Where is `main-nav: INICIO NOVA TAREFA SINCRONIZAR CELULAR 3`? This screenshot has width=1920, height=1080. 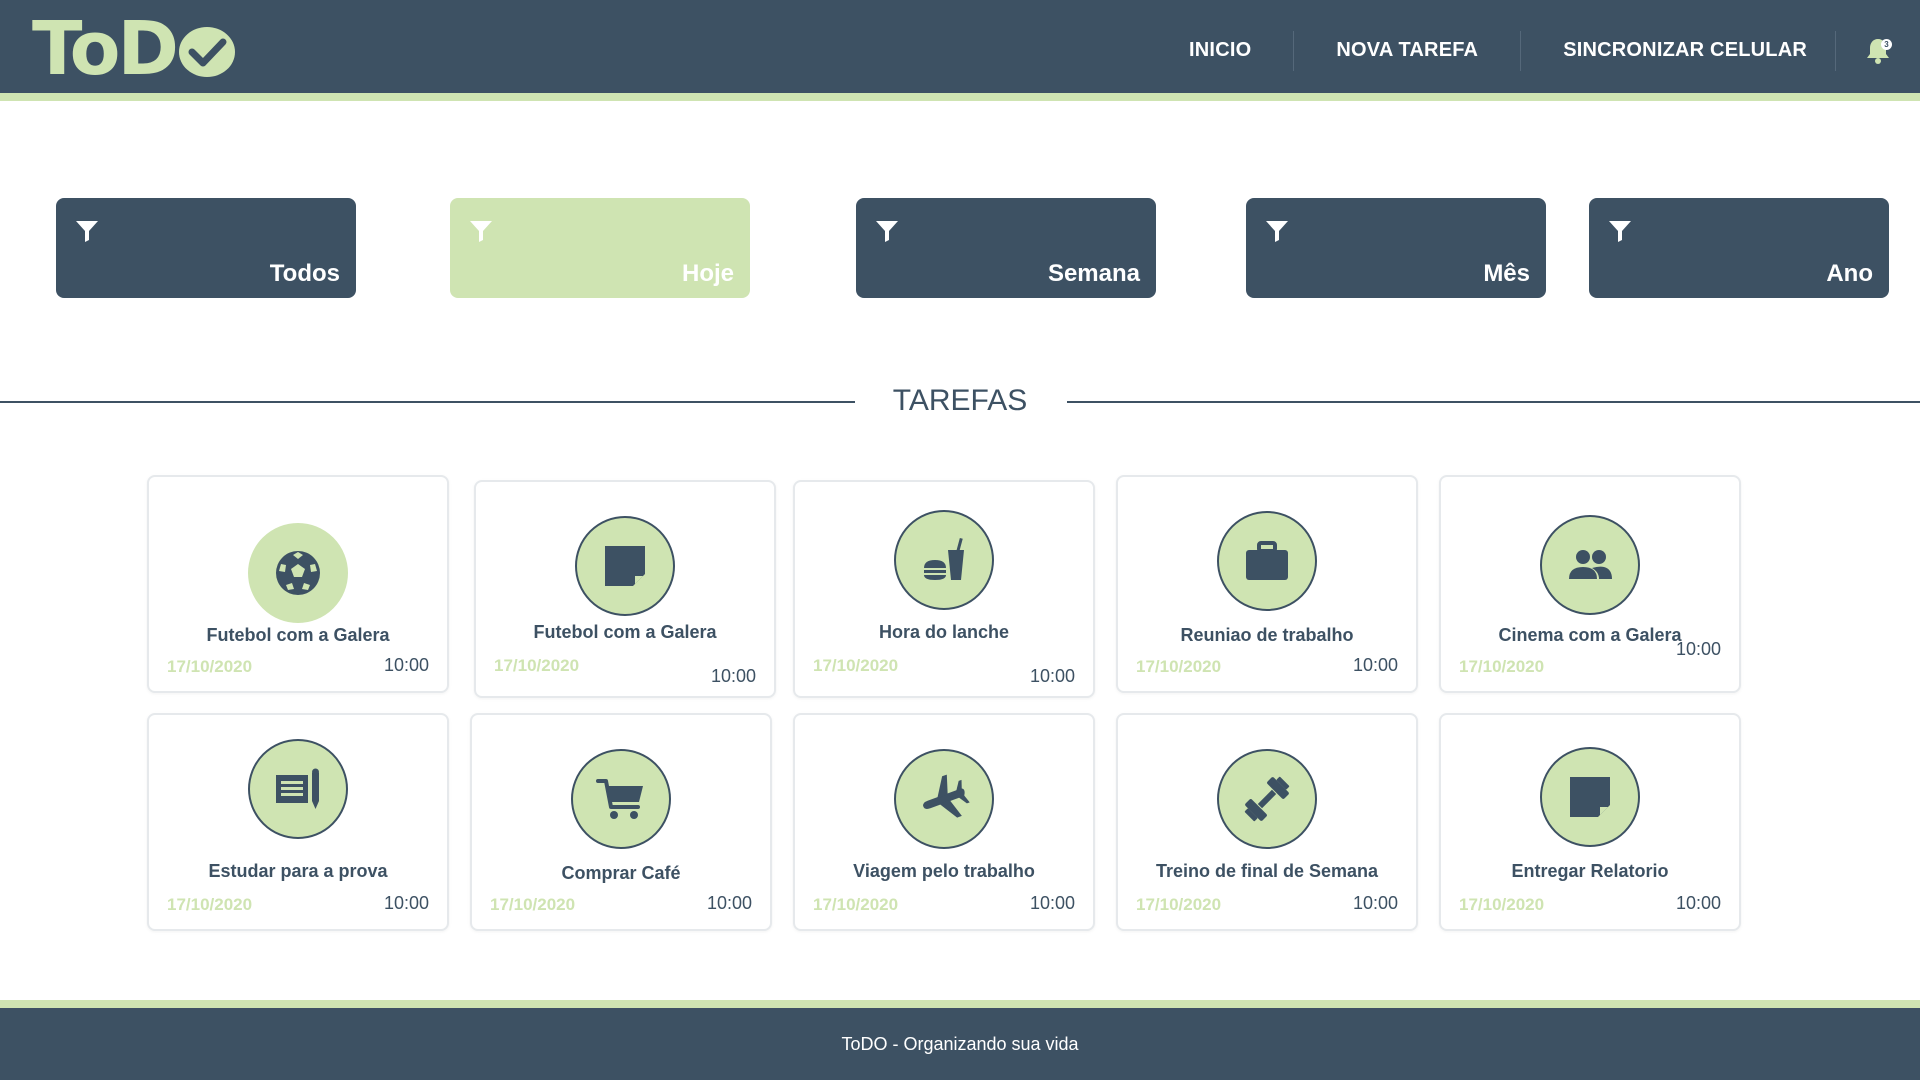
main-nav: INICIO NOVA TAREFA SINCRONIZAR CELULAR 3 is located at coordinates (1533, 50).